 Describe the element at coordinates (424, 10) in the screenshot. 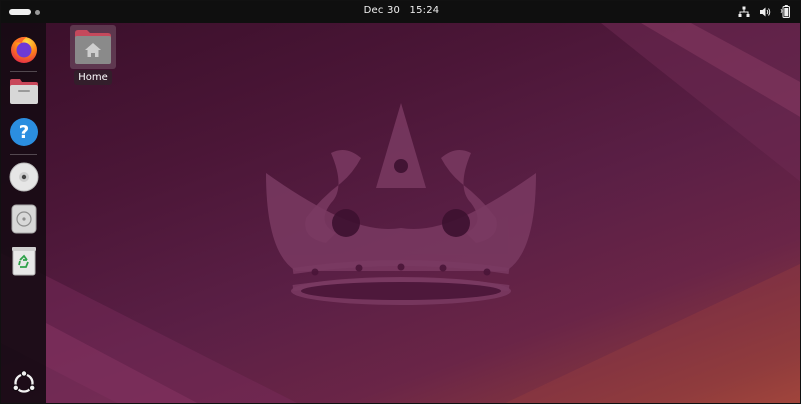

I see `clock-time: 15:24` at that location.